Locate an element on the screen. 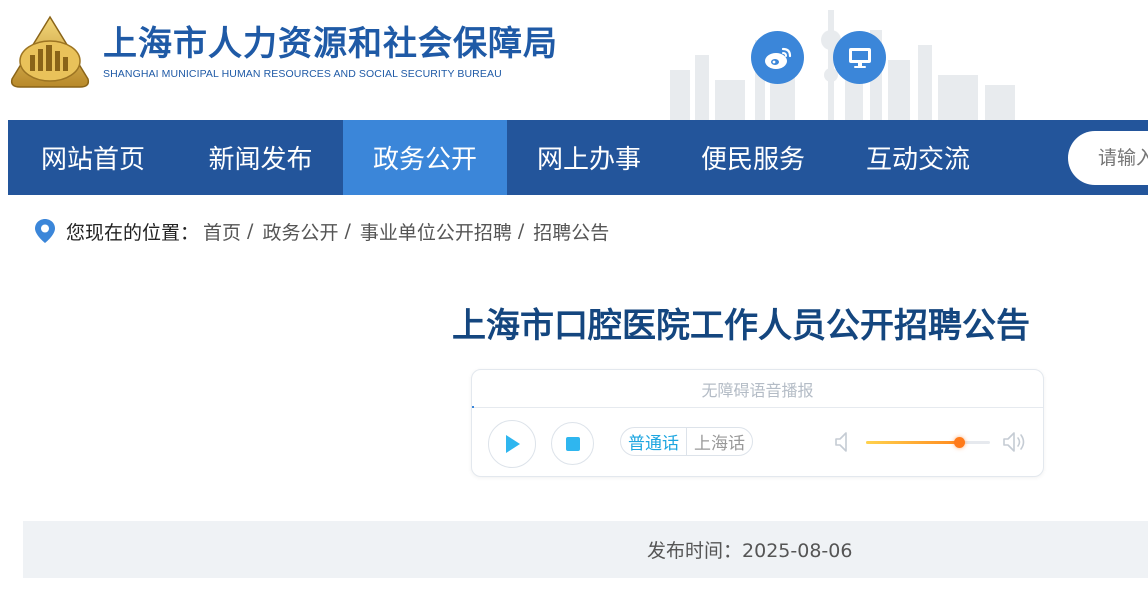 This screenshot has width=1148, height=591. weibo-button is located at coordinates (777, 57).